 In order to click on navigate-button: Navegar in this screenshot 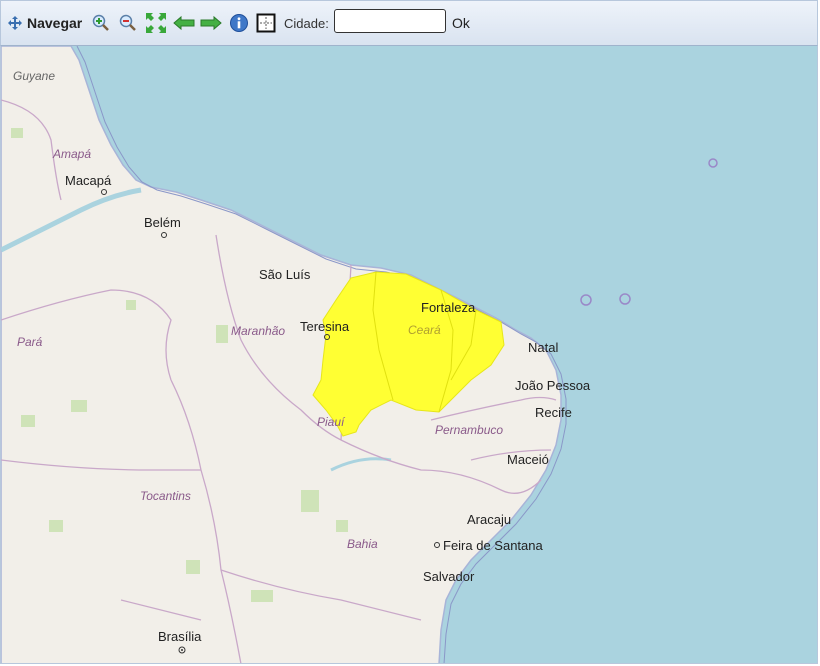, I will do `click(44, 23)`.